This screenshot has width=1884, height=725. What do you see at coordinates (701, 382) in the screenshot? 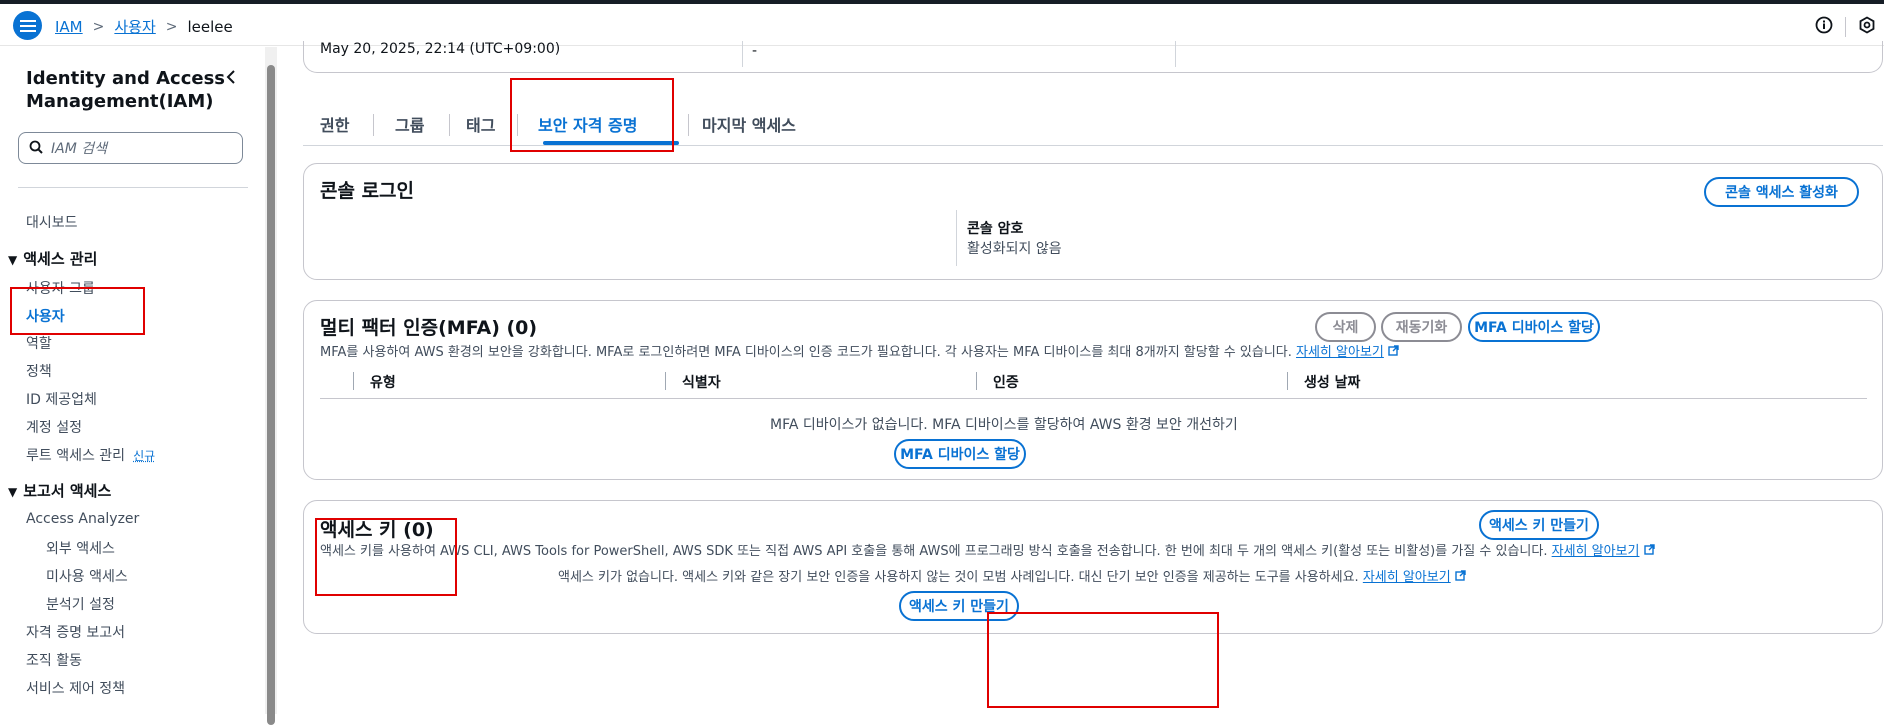
I see `column-header-identifier: 식별자` at bounding box center [701, 382].